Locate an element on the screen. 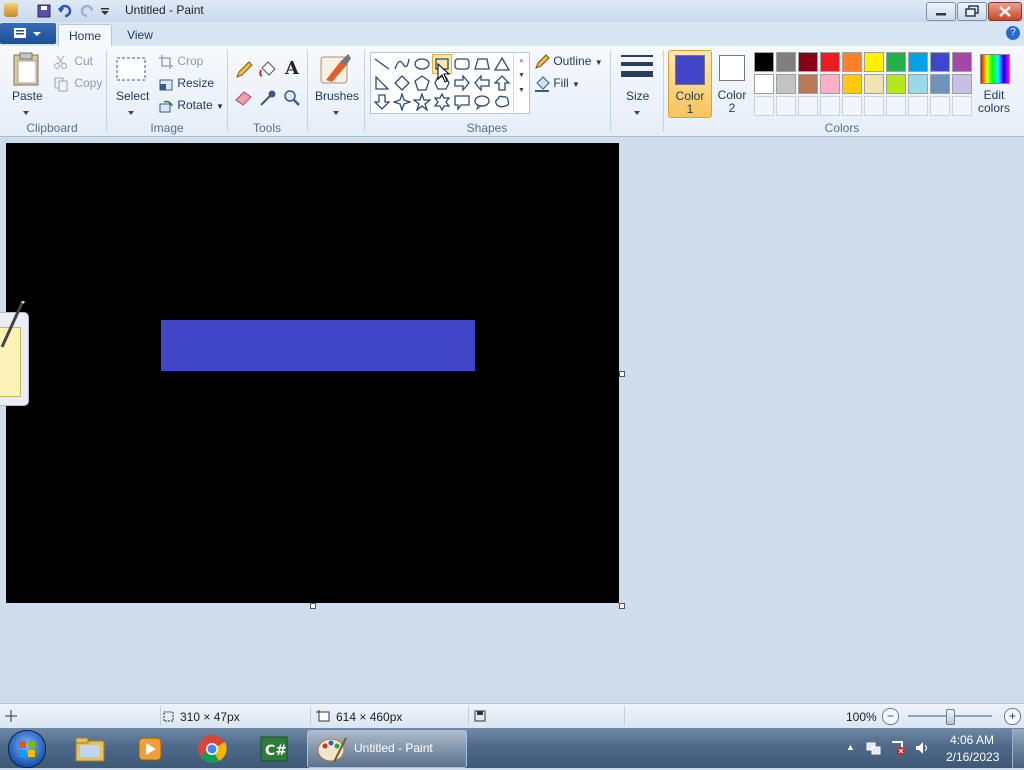 The width and height of the screenshot is (1024, 770). pentagon-shape-icon is located at coordinates (422, 83).